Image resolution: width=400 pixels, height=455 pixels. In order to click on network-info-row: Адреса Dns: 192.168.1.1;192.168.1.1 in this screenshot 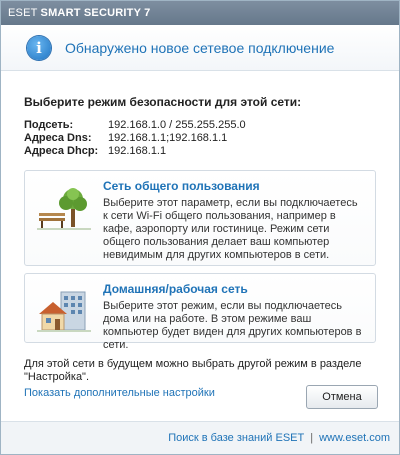, I will do `click(200, 138)`.